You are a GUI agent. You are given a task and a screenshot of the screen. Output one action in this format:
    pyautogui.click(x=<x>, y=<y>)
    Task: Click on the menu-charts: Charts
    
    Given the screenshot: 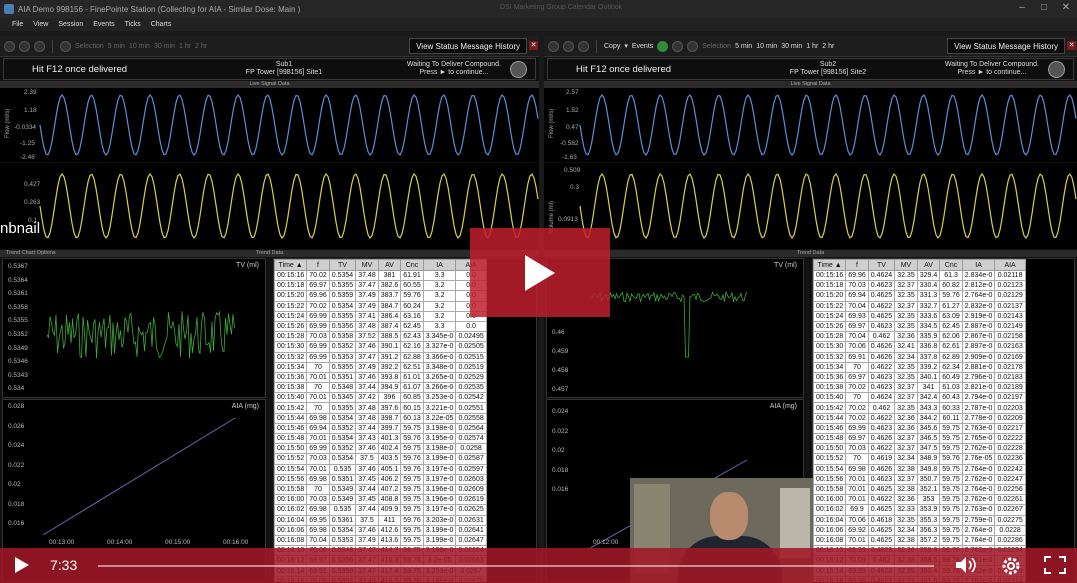 What is the action you would take?
    pyautogui.click(x=161, y=24)
    